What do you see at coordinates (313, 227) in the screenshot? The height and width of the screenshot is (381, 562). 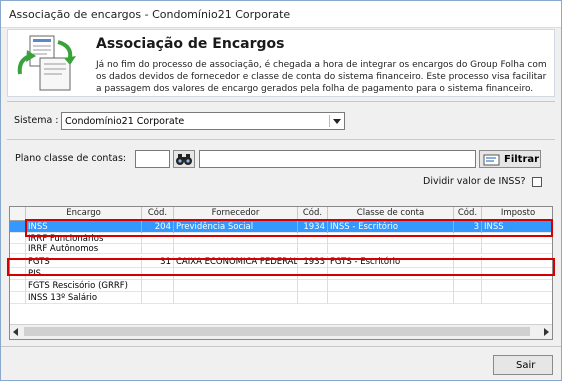 I see `table-cell: 1934` at bounding box center [313, 227].